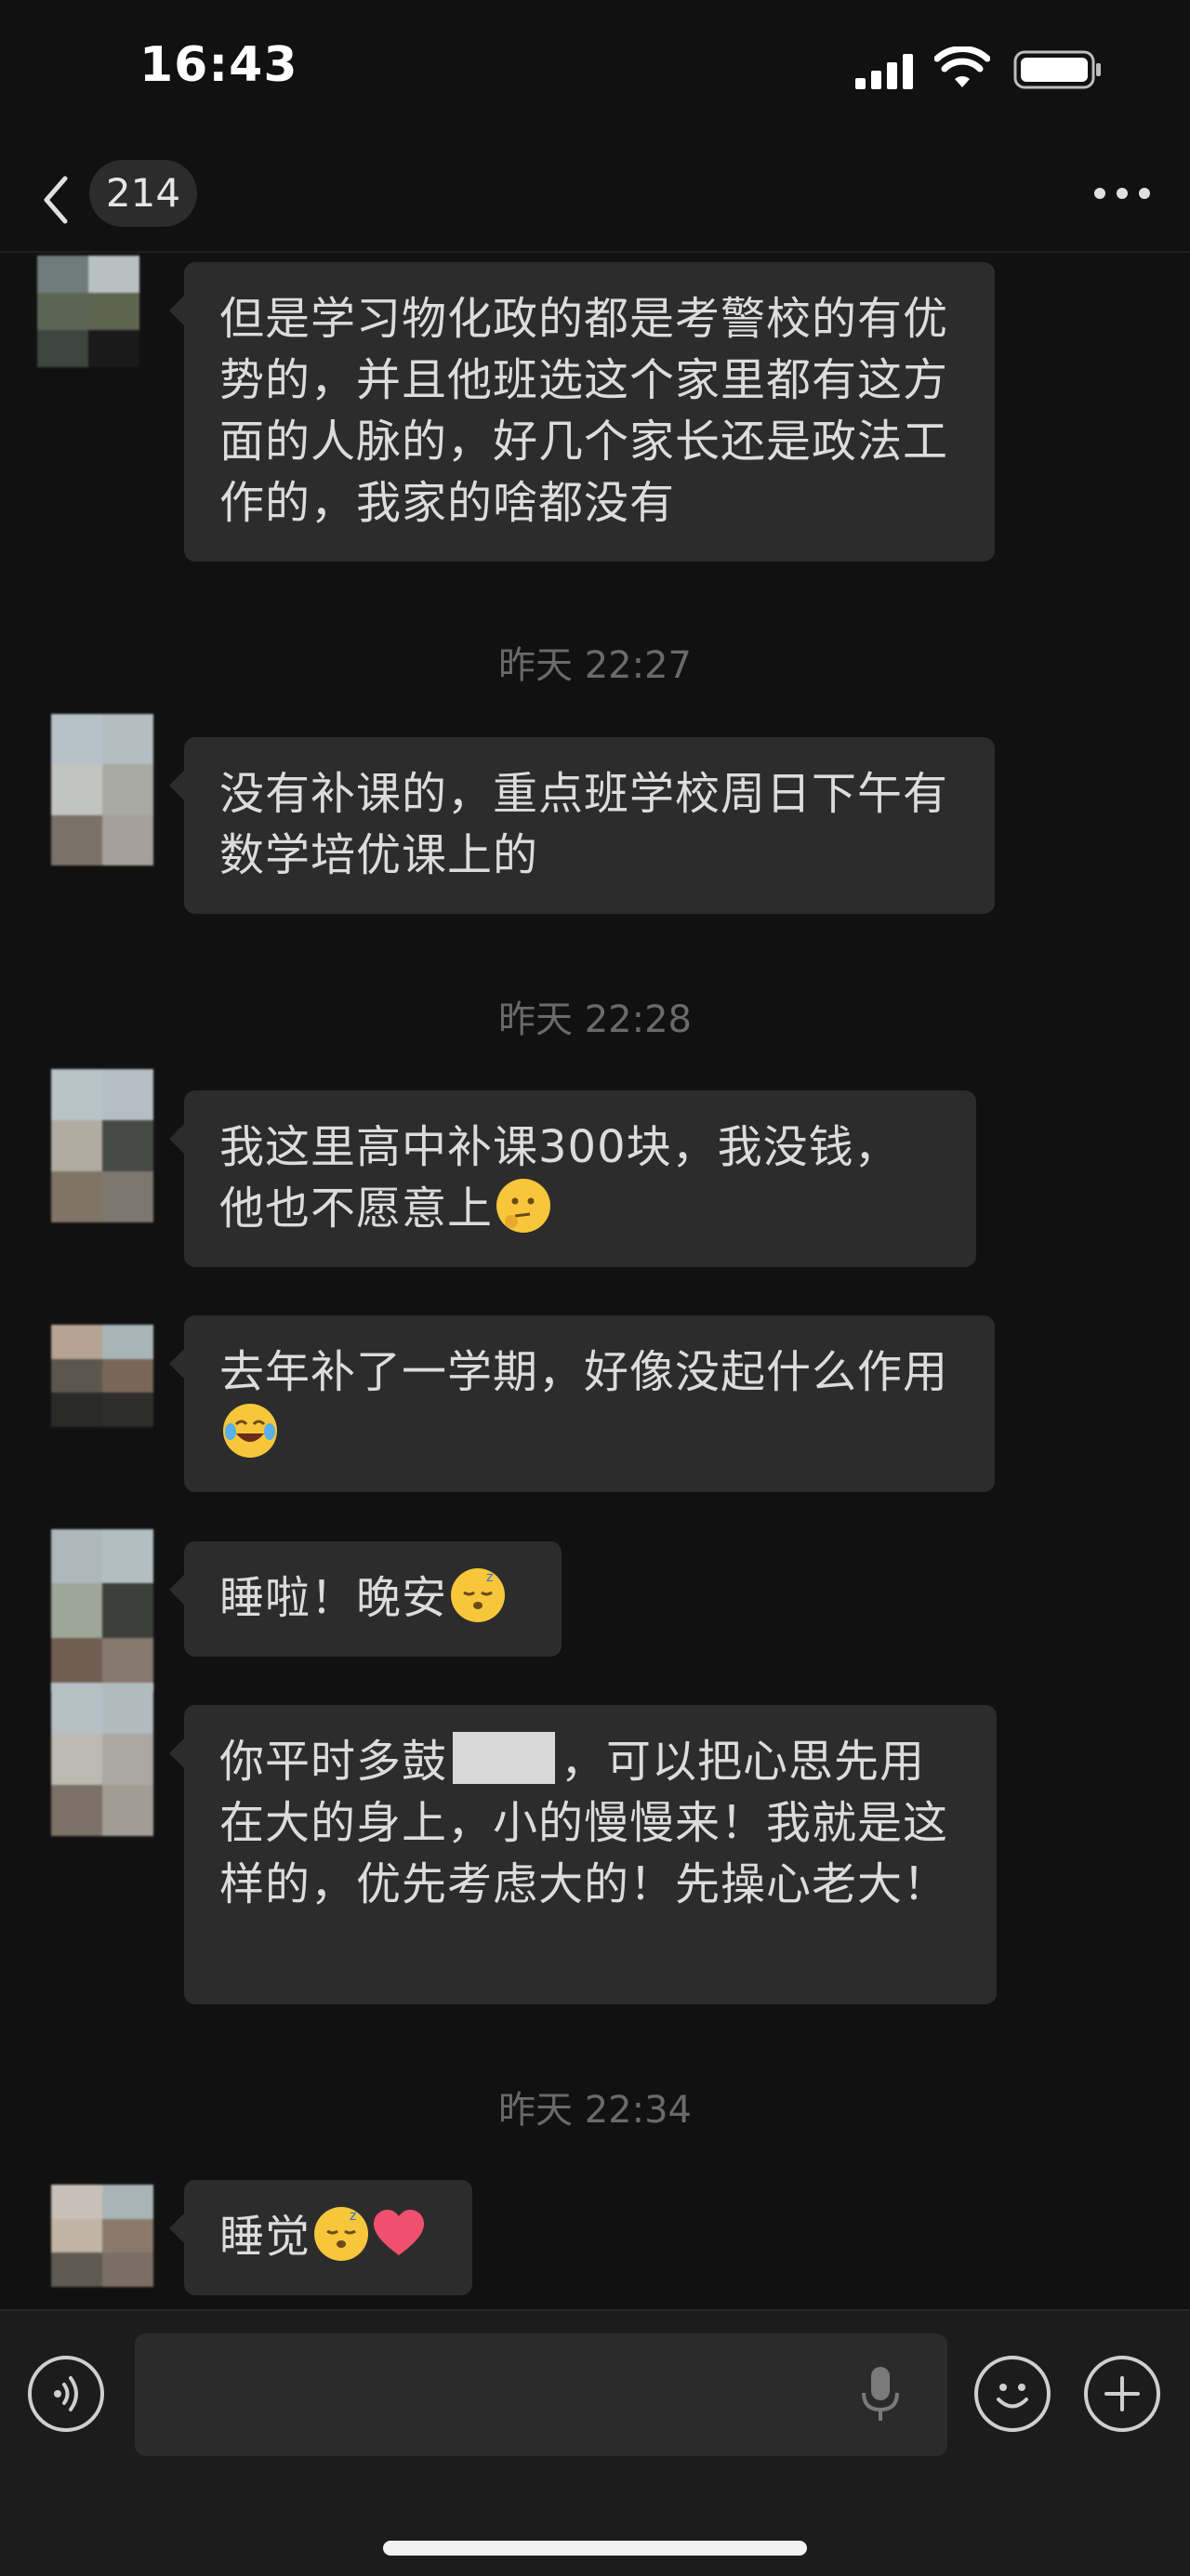 The width and height of the screenshot is (1190, 2576). I want to click on message-bubble: 我这里高中补课300块，我没钱，他也不愿意上, so click(572, 1178).